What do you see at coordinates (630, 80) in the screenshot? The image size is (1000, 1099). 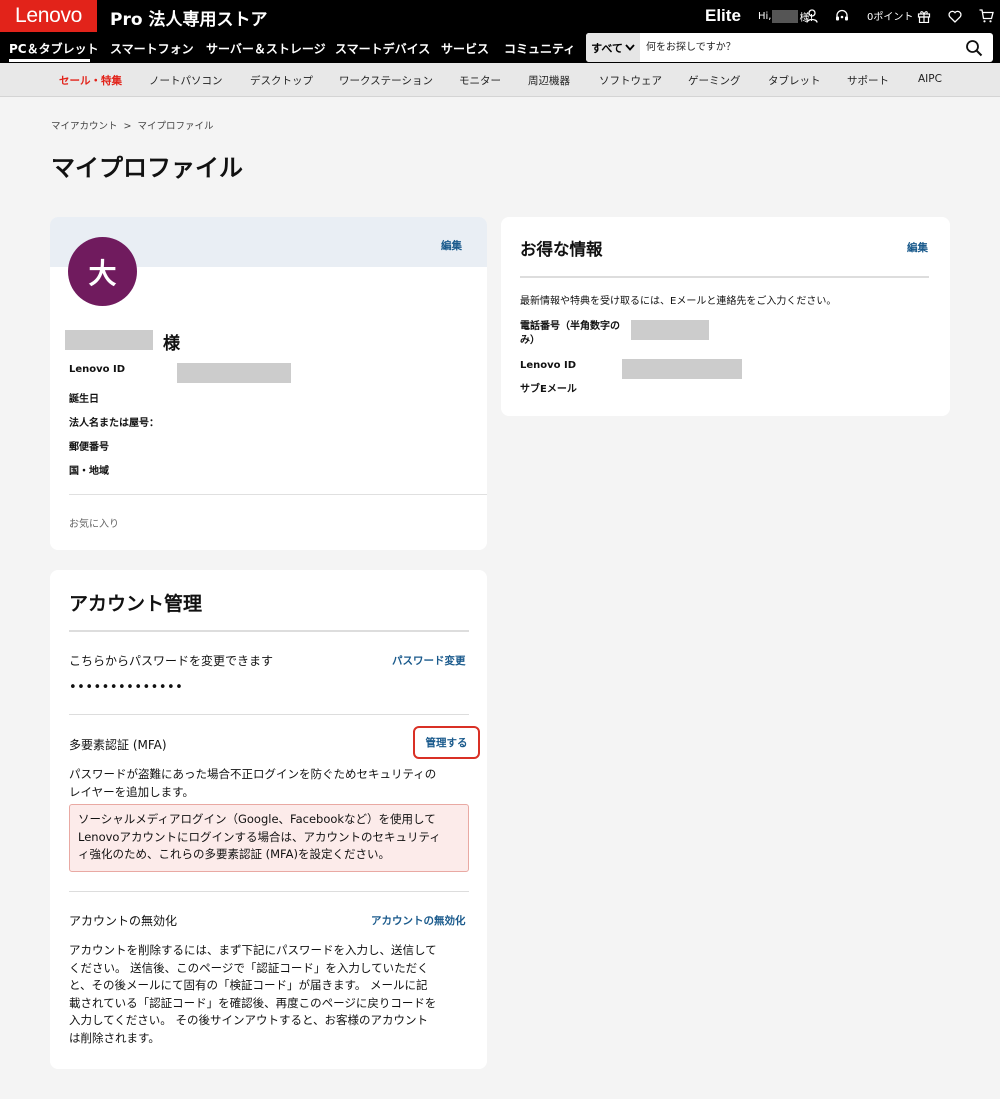 I see `category-software: ソフトウェア` at bounding box center [630, 80].